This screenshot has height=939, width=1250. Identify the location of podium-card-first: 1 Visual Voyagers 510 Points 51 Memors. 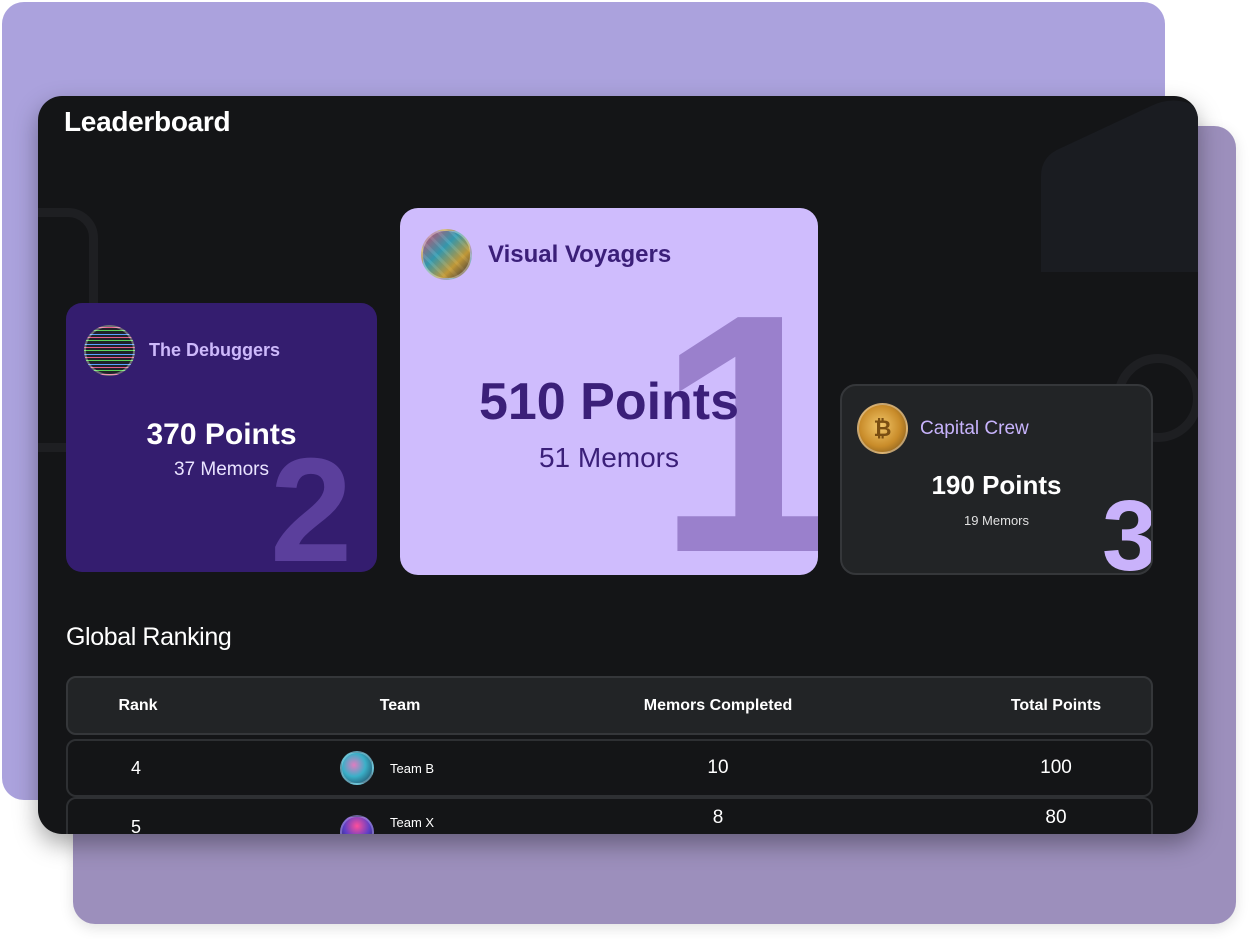
(609, 391).